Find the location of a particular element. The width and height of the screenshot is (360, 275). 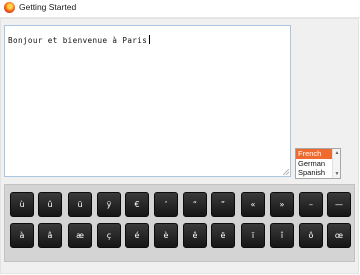

key-row1-3: ÿ is located at coordinates (109, 204).